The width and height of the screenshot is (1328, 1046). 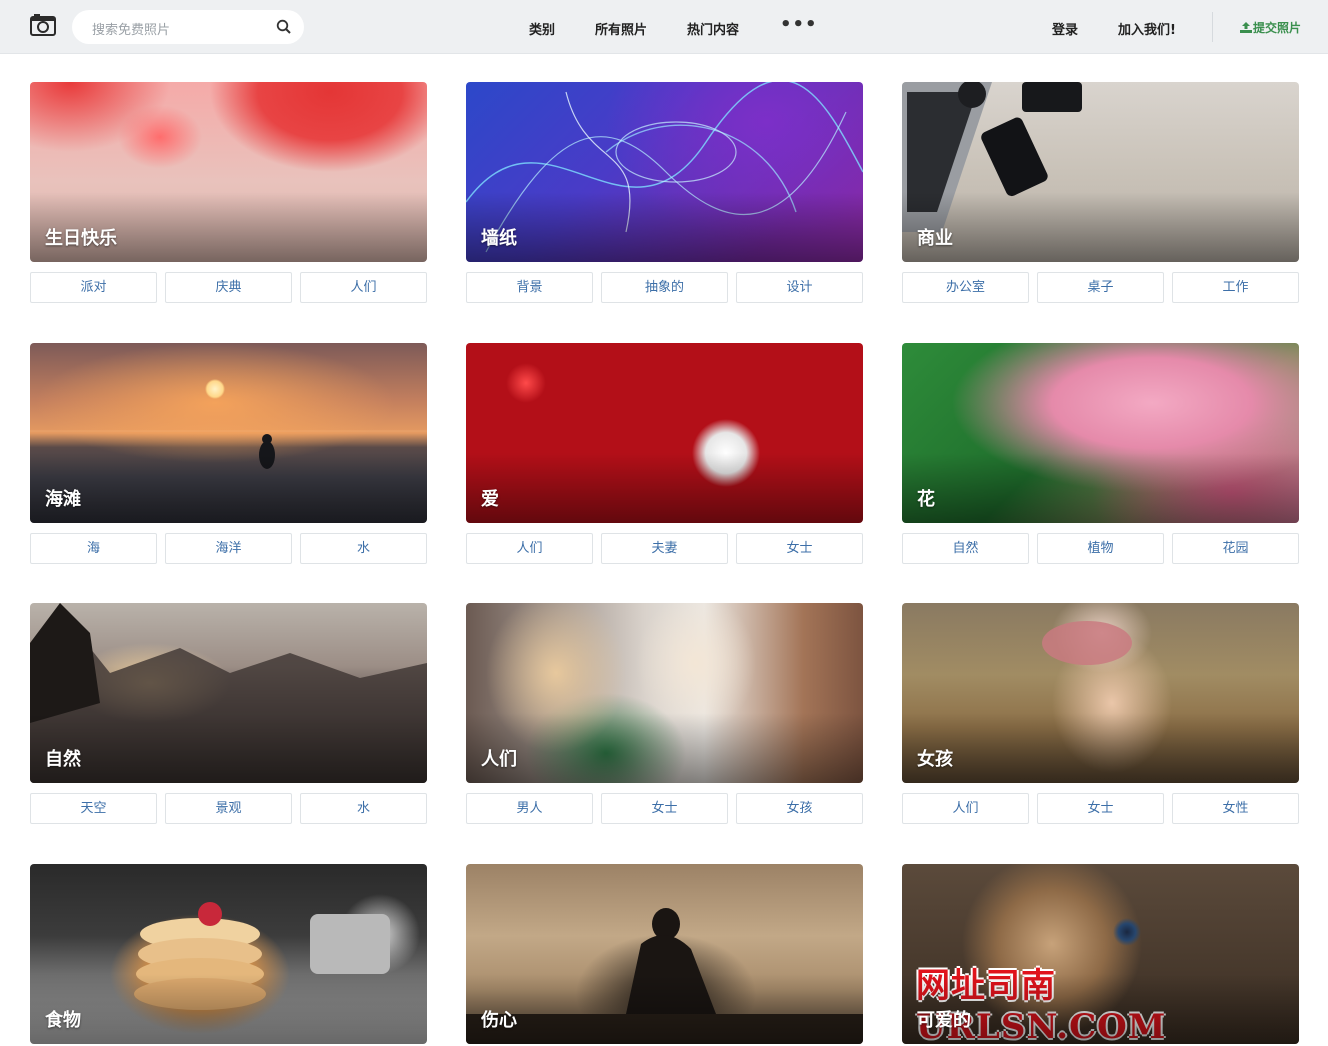 I want to click on submit-photo-label: 提交照片, so click(x=1277, y=28).